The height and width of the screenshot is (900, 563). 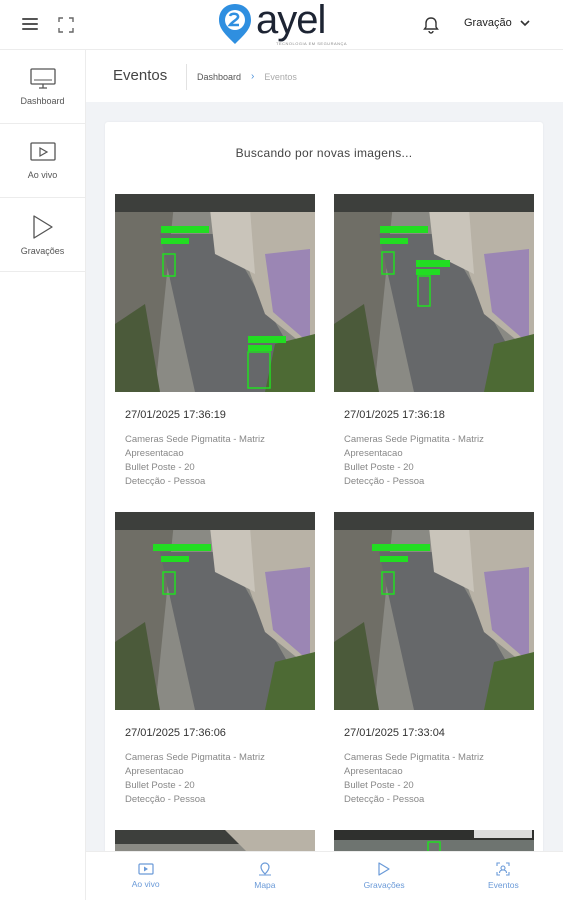 What do you see at coordinates (146, 869) in the screenshot?
I see `video-icon` at bounding box center [146, 869].